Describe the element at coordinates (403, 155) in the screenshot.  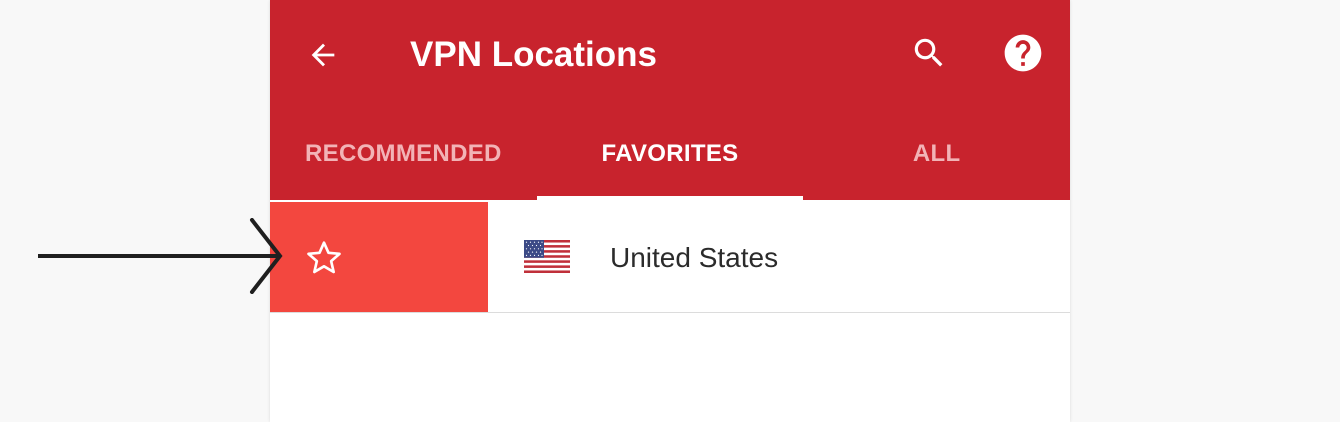
I see `tab-recommended: RECOMMENDED` at that location.